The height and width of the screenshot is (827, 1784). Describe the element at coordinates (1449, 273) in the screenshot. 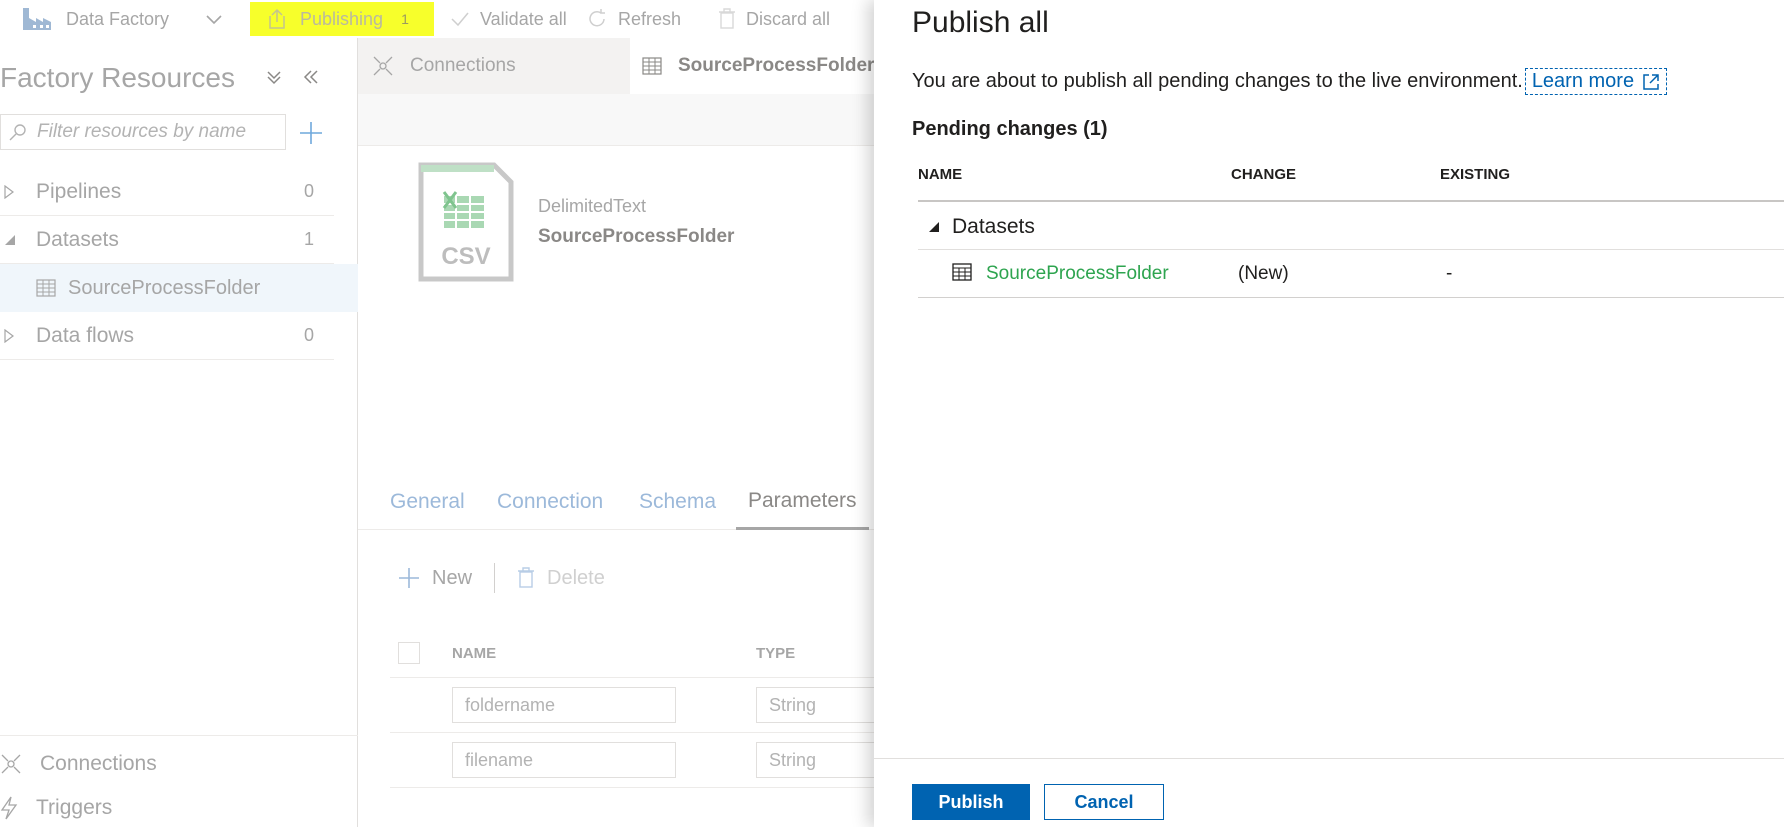

I see `existing-value: -` at that location.